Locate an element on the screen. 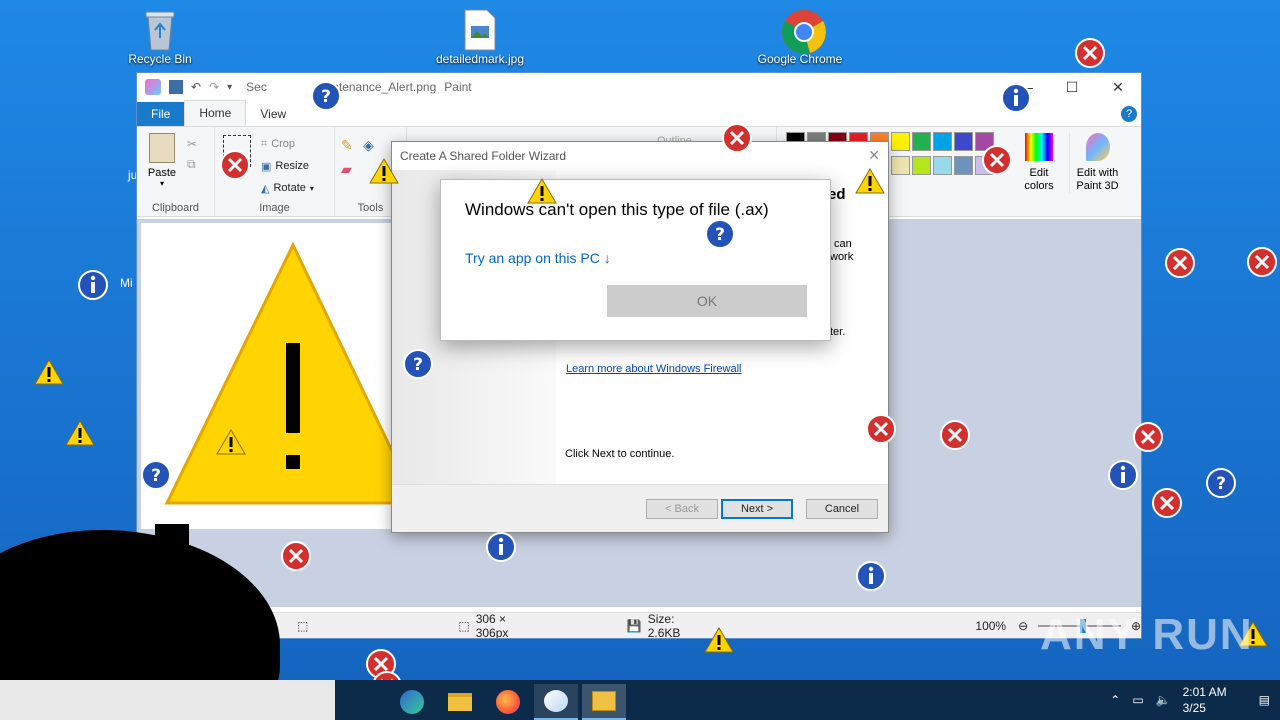  volume-icon: 🔈 is located at coordinates (1163, 700).